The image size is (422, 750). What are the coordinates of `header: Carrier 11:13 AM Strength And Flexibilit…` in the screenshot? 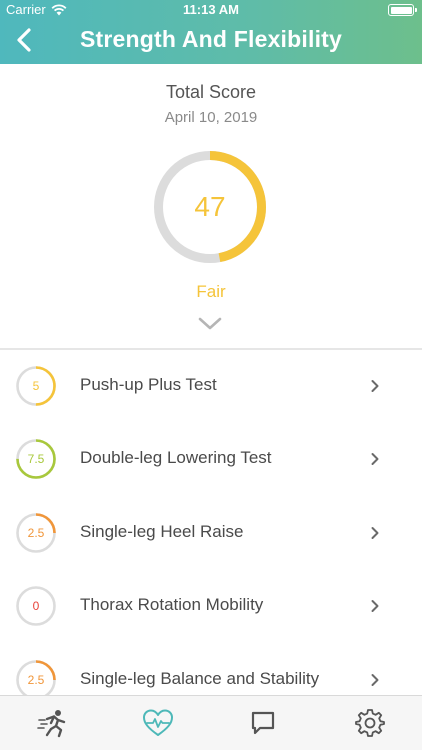 It's located at (211, 32).